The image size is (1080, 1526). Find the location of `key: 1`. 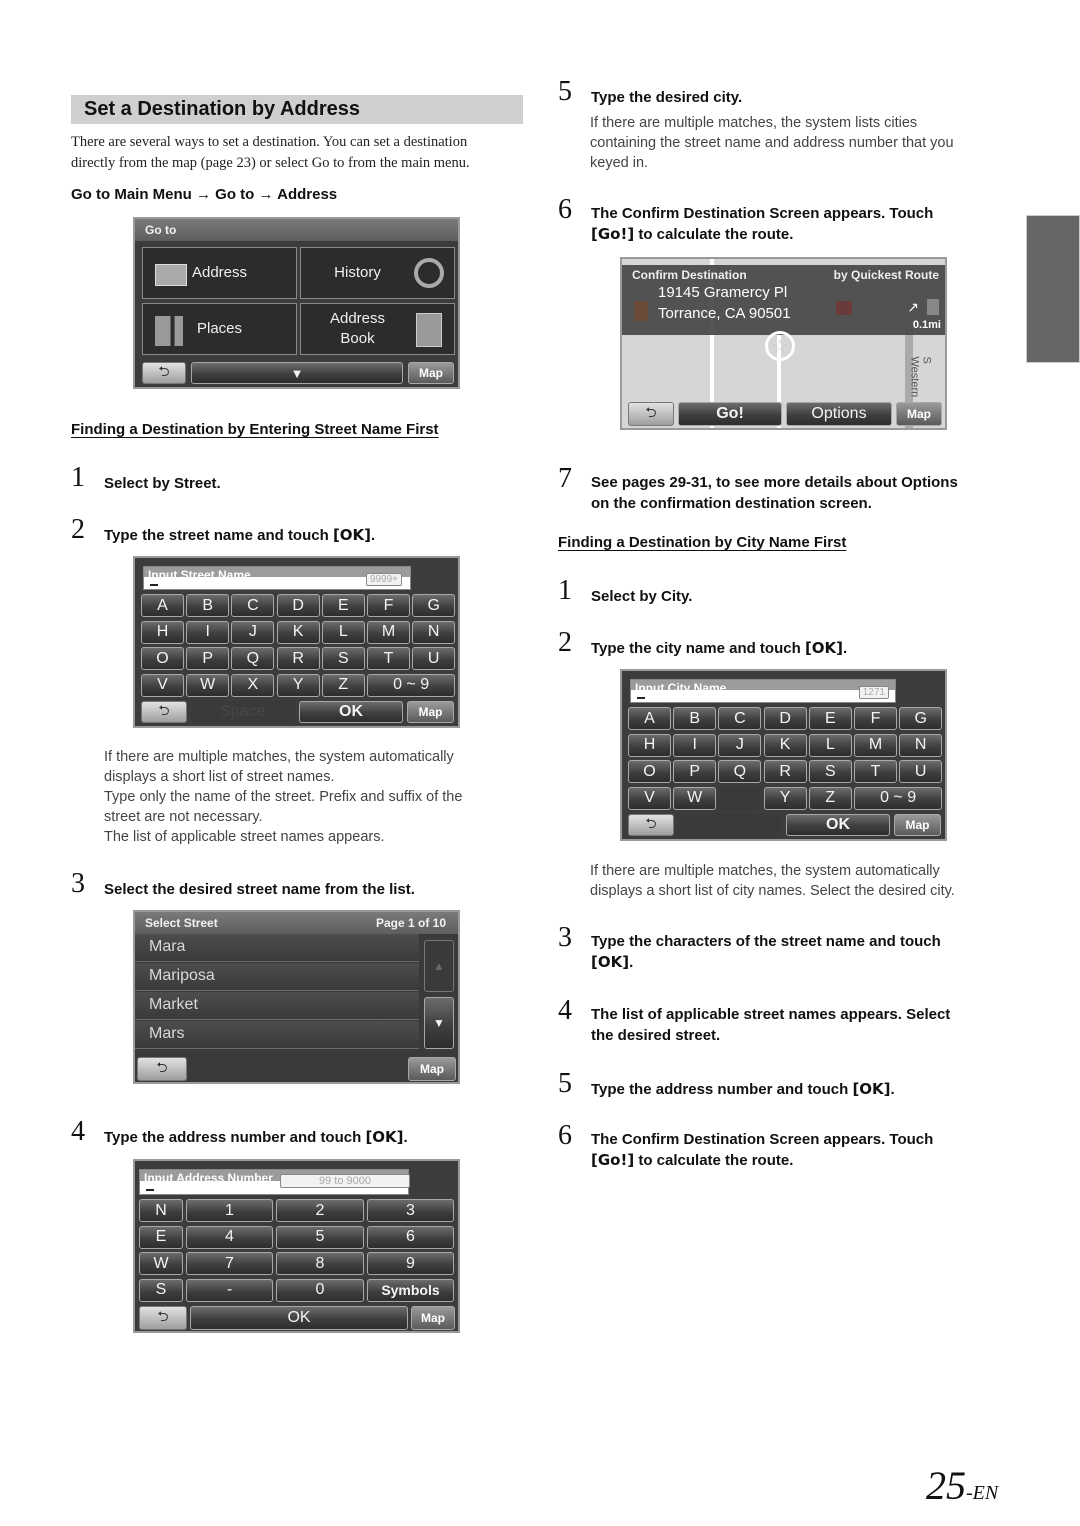

key: 1 is located at coordinates (229, 1210).